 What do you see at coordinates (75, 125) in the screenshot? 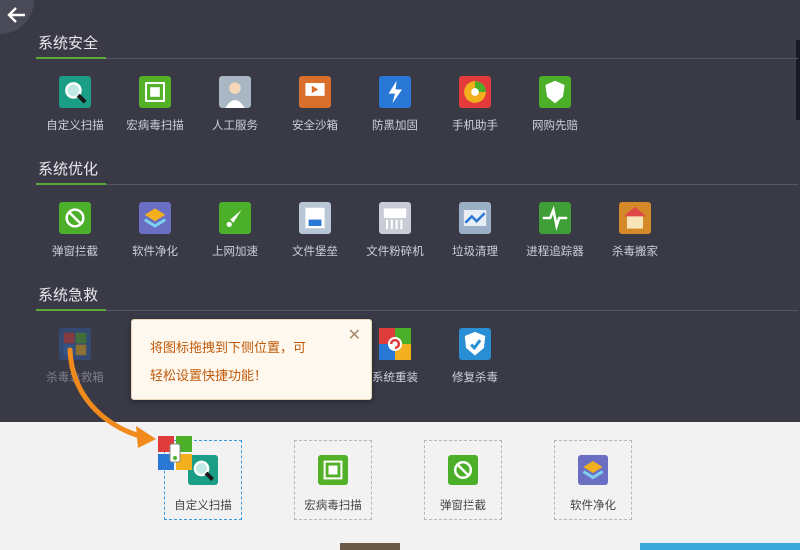
I see `tool-label: 自定义扫描` at bounding box center [75, 125].